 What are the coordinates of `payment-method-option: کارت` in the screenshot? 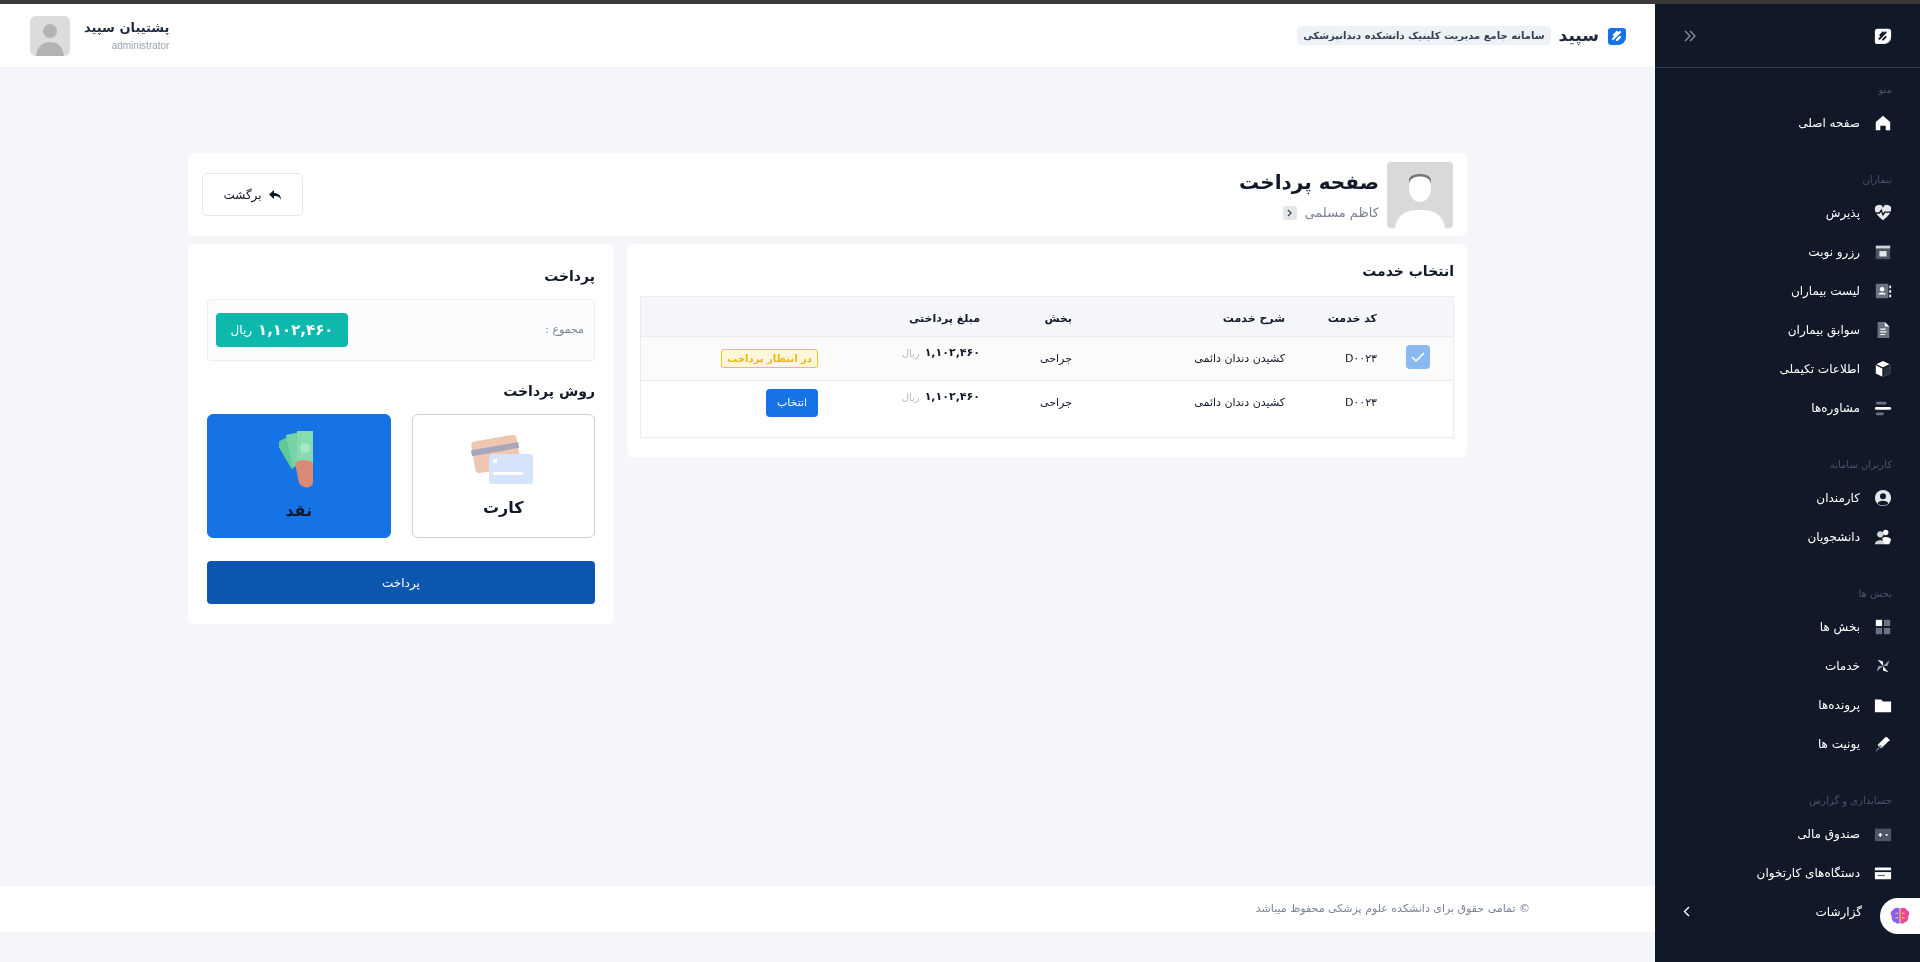 It's located at (503, 476).